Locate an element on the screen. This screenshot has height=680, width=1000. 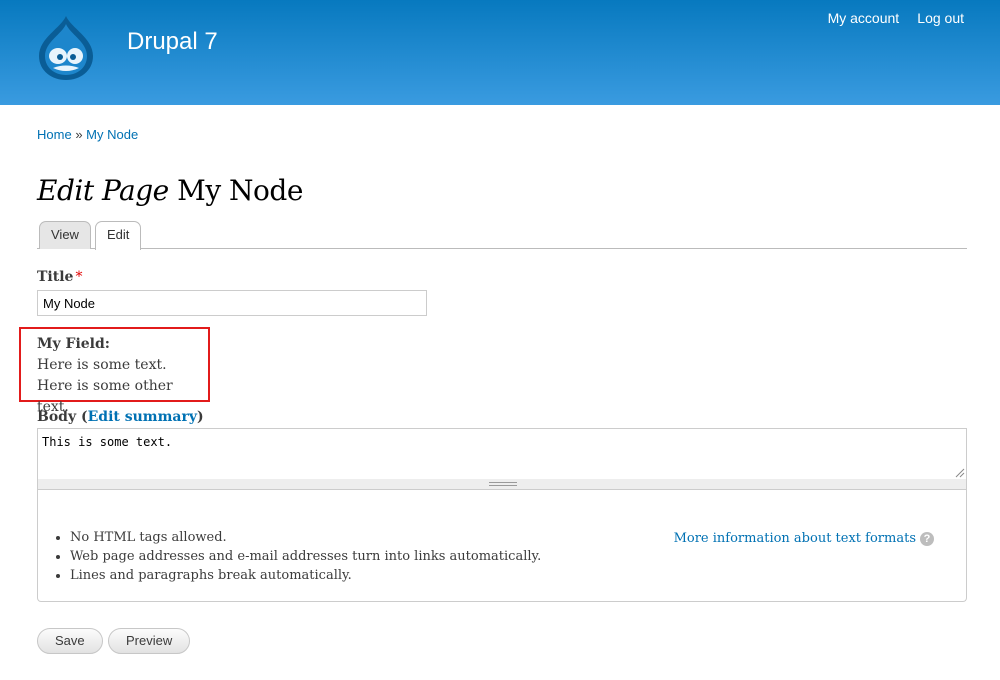
body-textarea: This is some text. is located at coordinates (502, 454).